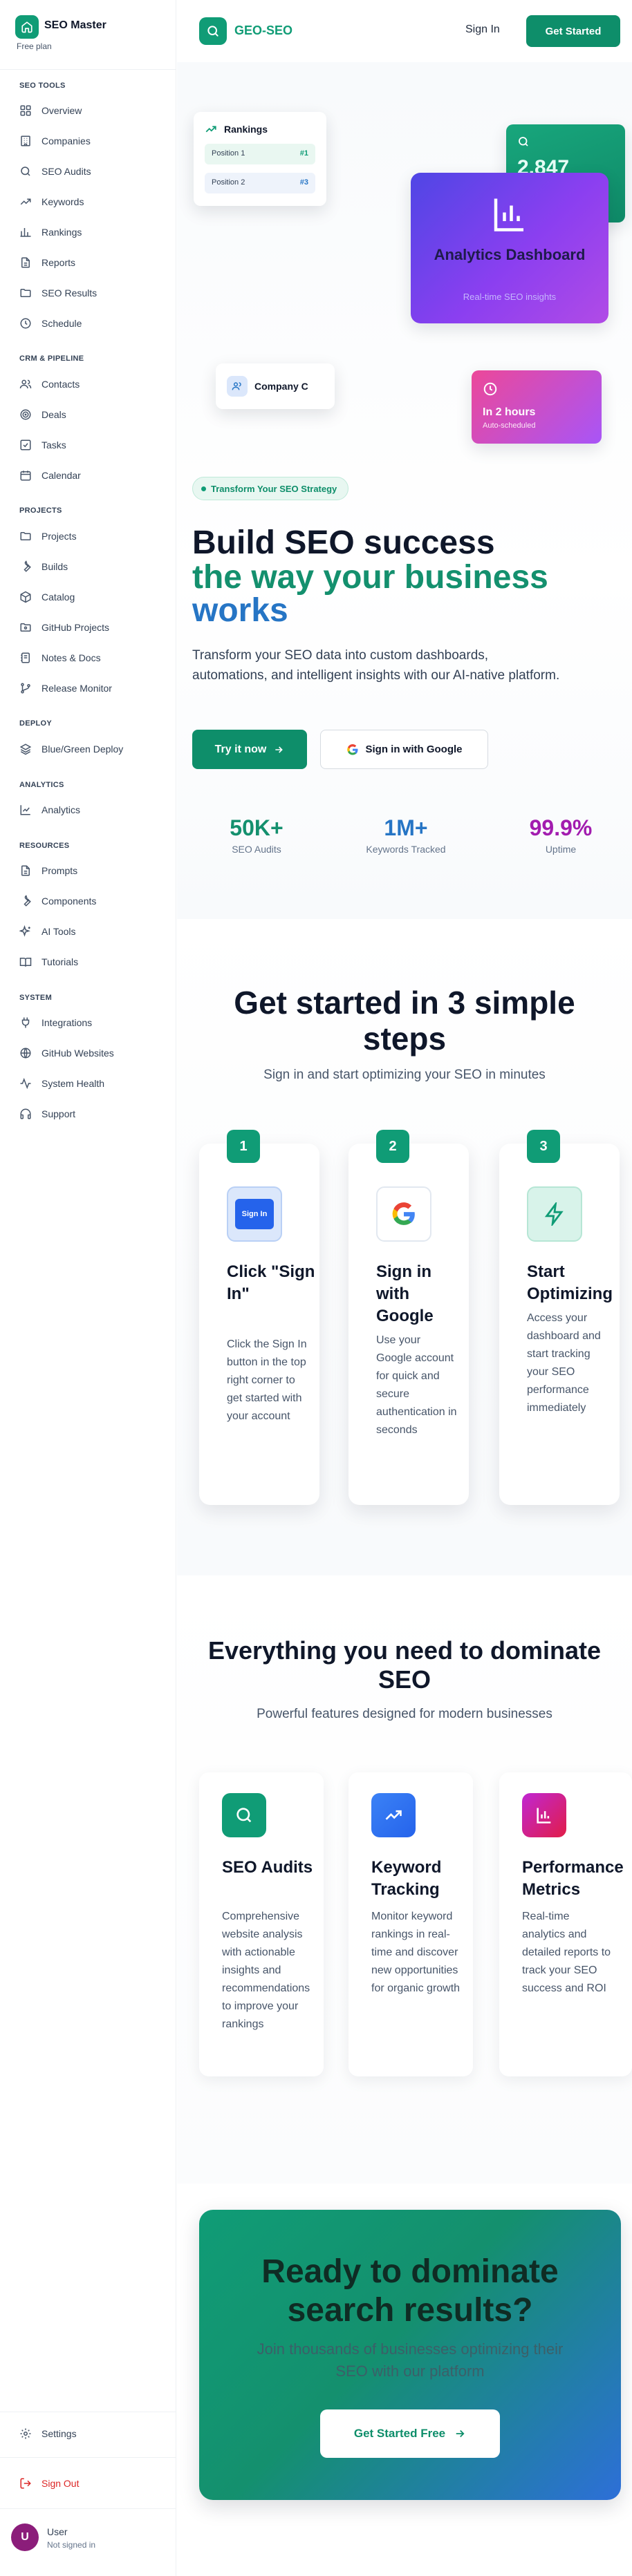  Describe the element at coordinates (90, 688) in the screenshot. I see `sidebar-item-release-monitor: Release Monitor` at that location.